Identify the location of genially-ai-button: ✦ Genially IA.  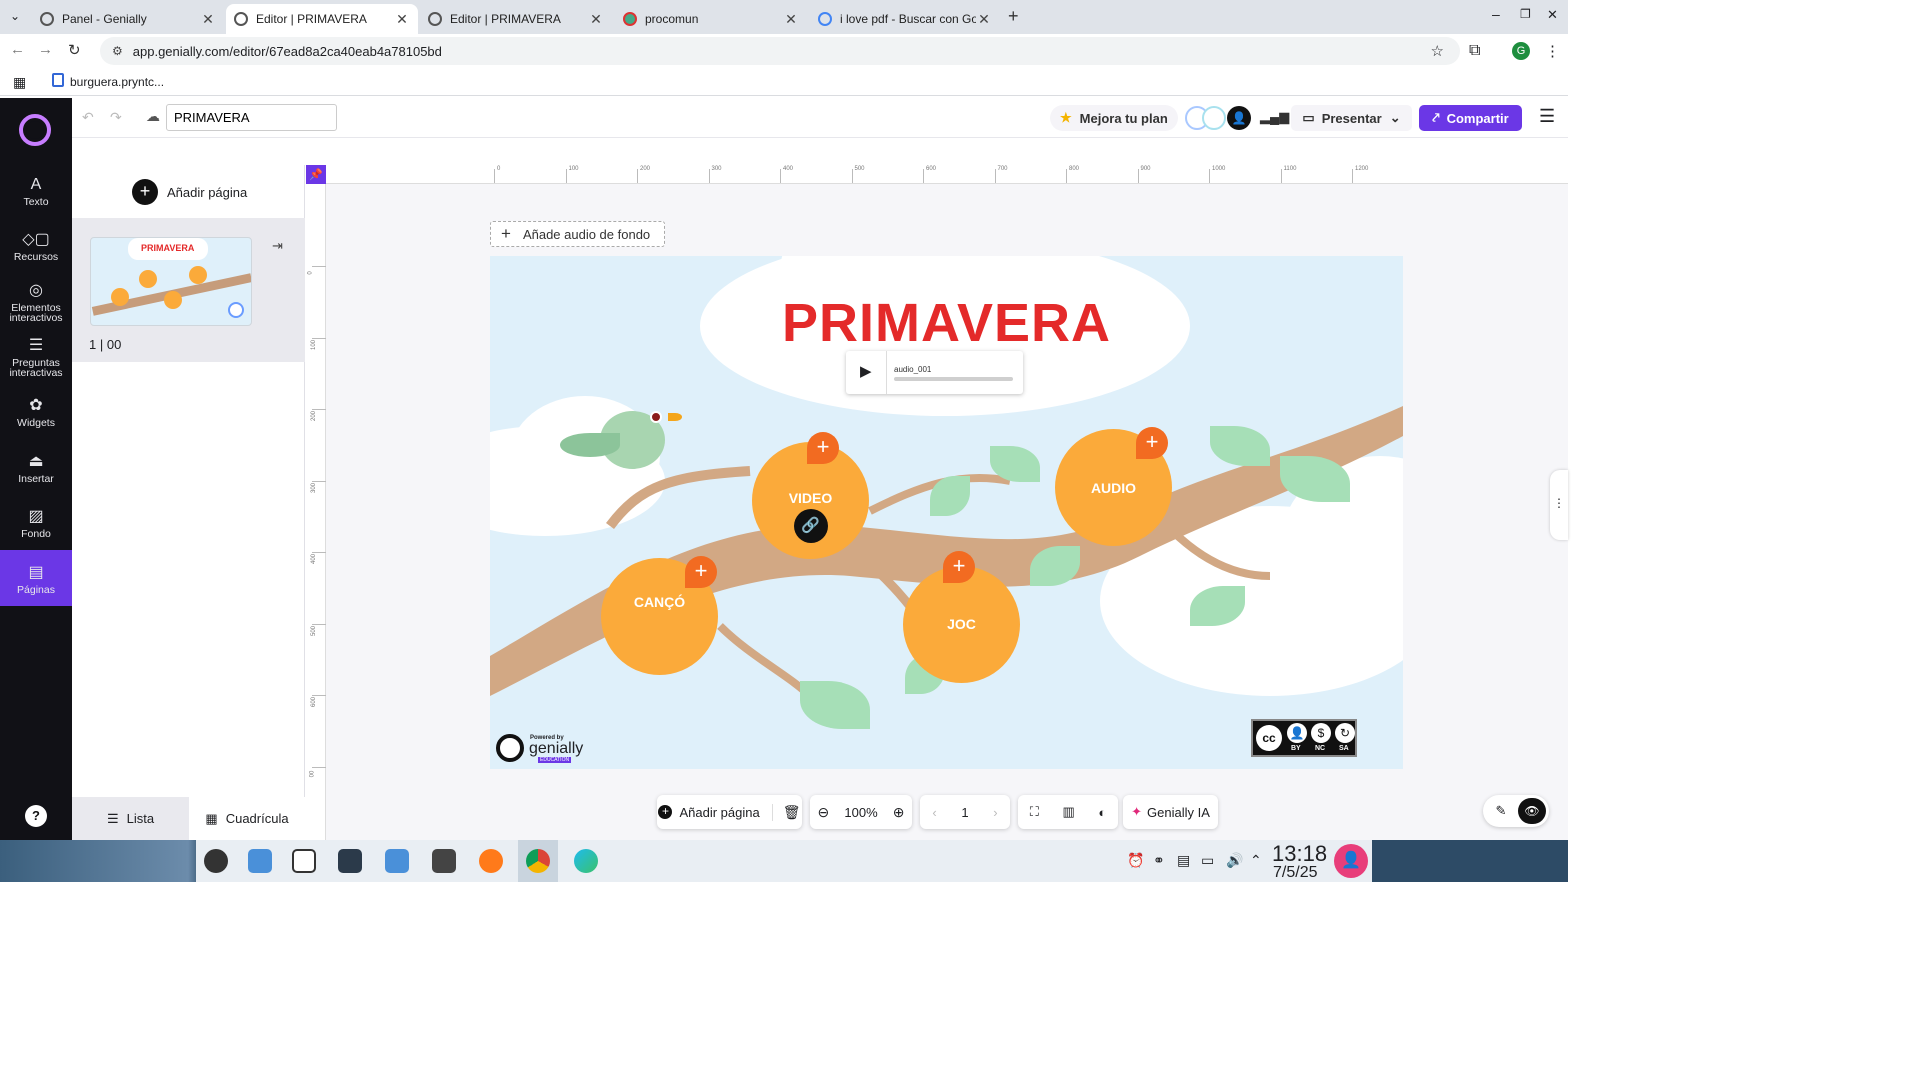
(1170, 812).